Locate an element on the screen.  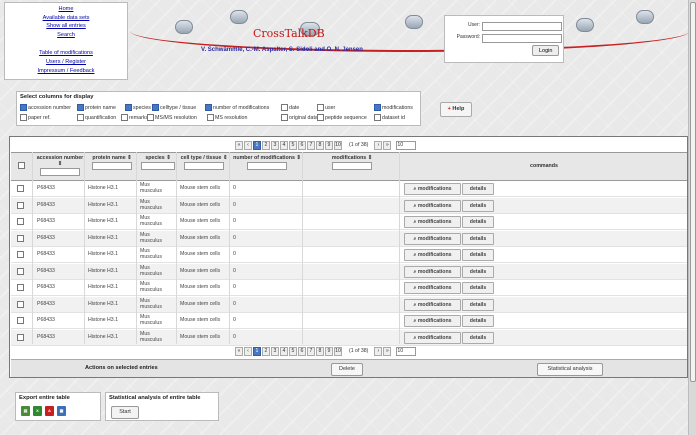
column-option: MS/MS resolution is located at coordinates (172, 117).